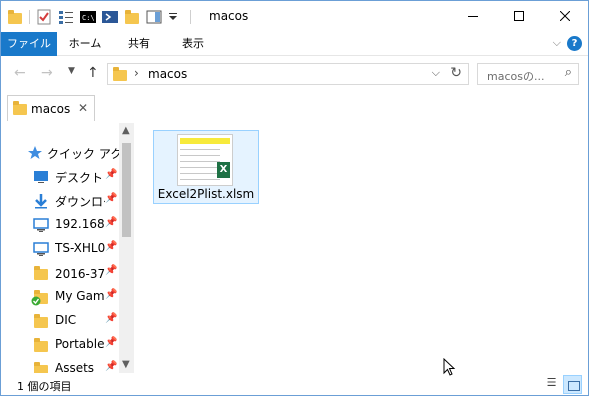 This screenshot has height=396, width=589. I want to click on powershell-icon, so click(110, 17).